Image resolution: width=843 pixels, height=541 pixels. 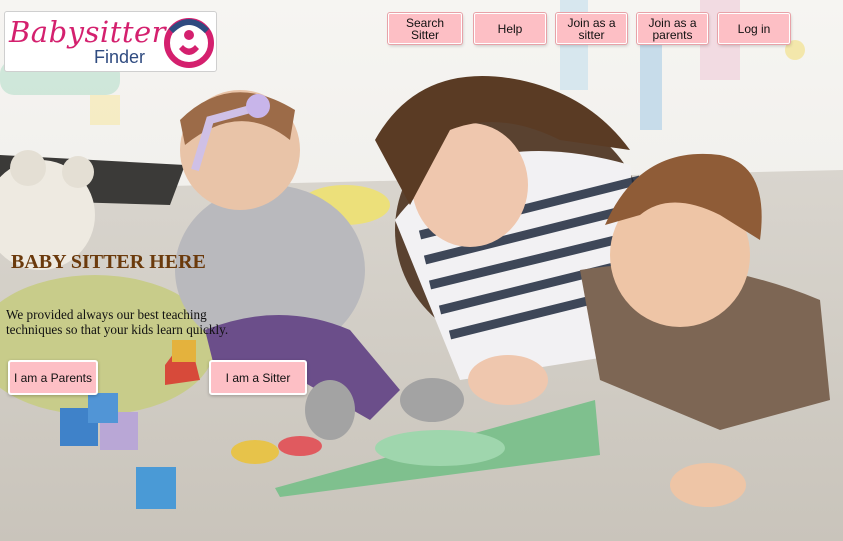 I want to click on nav-login: Log in, so click(x=754, y=28).